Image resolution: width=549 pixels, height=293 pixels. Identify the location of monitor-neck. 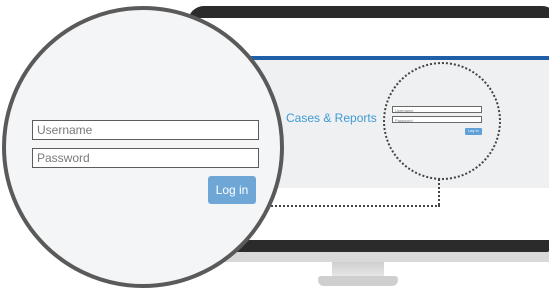
(358, 269).